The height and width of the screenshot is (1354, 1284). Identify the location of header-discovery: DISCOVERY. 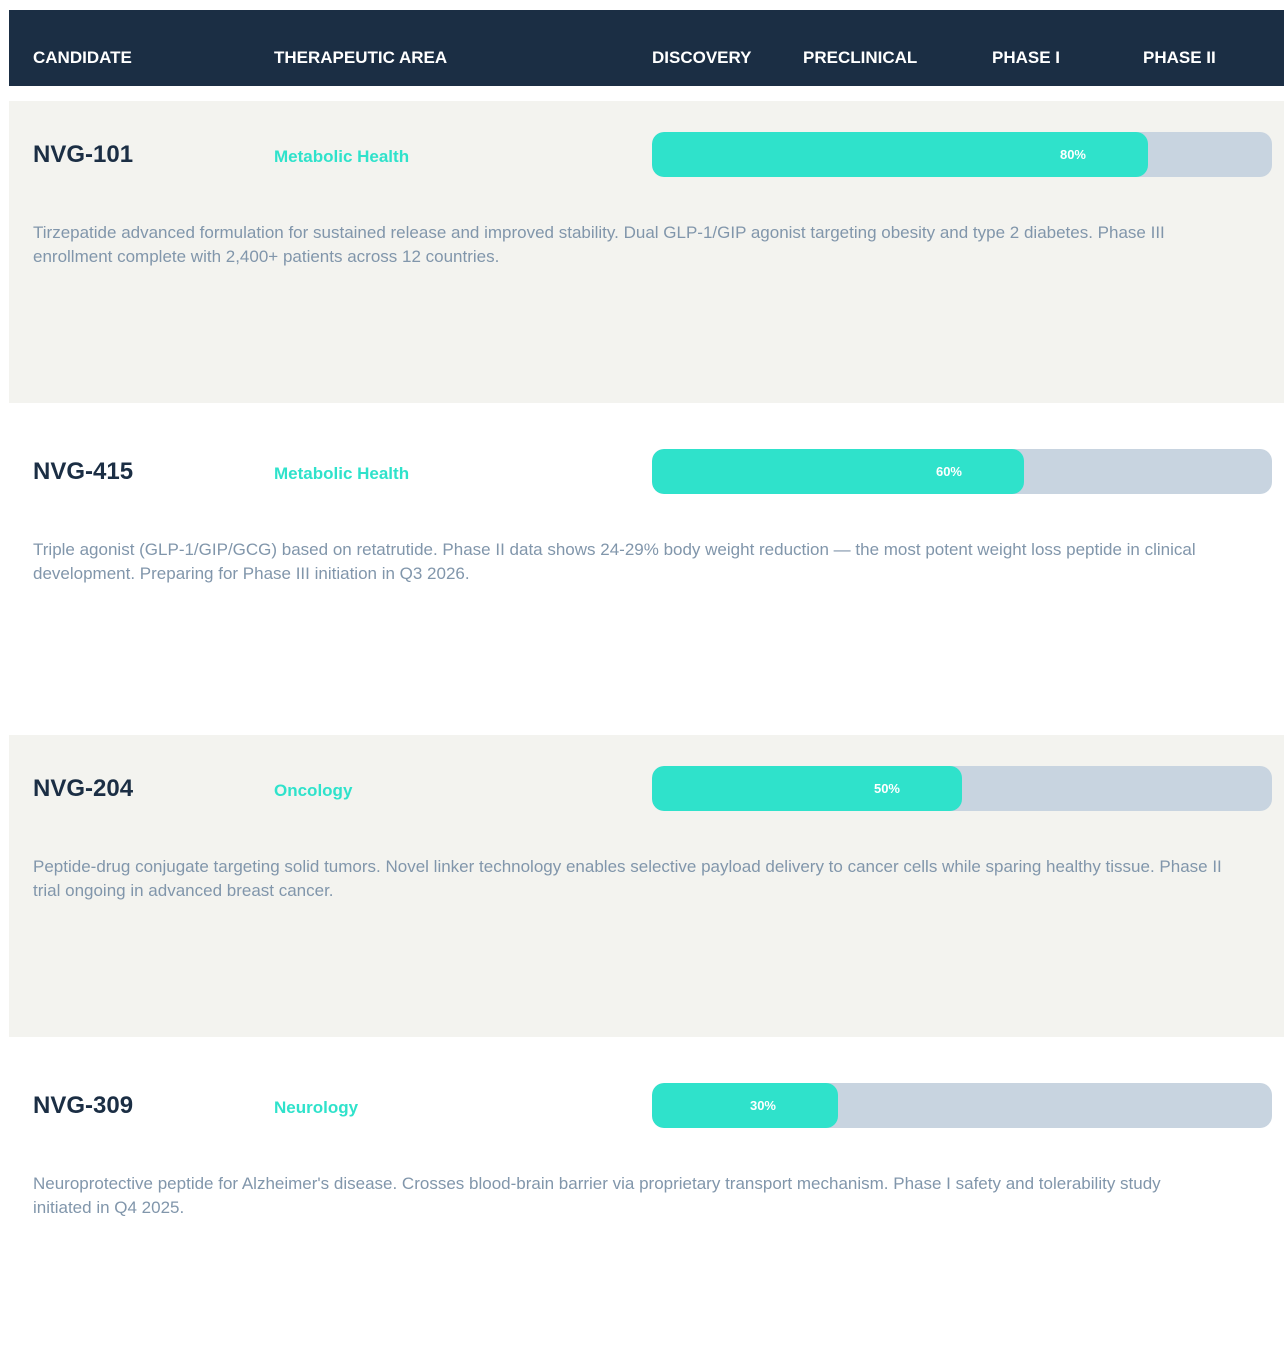
(702, 57).